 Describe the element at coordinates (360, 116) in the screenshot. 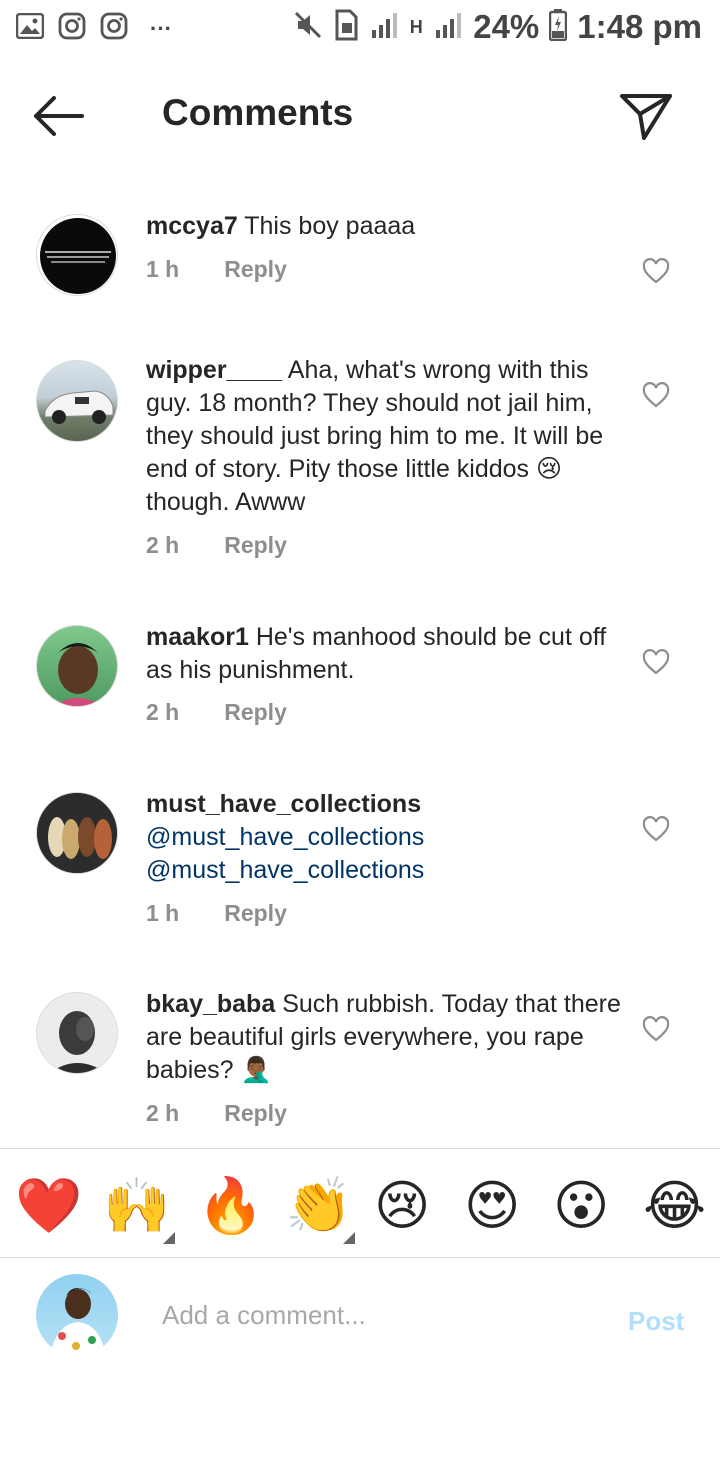

I see `header: Comments` at that location.